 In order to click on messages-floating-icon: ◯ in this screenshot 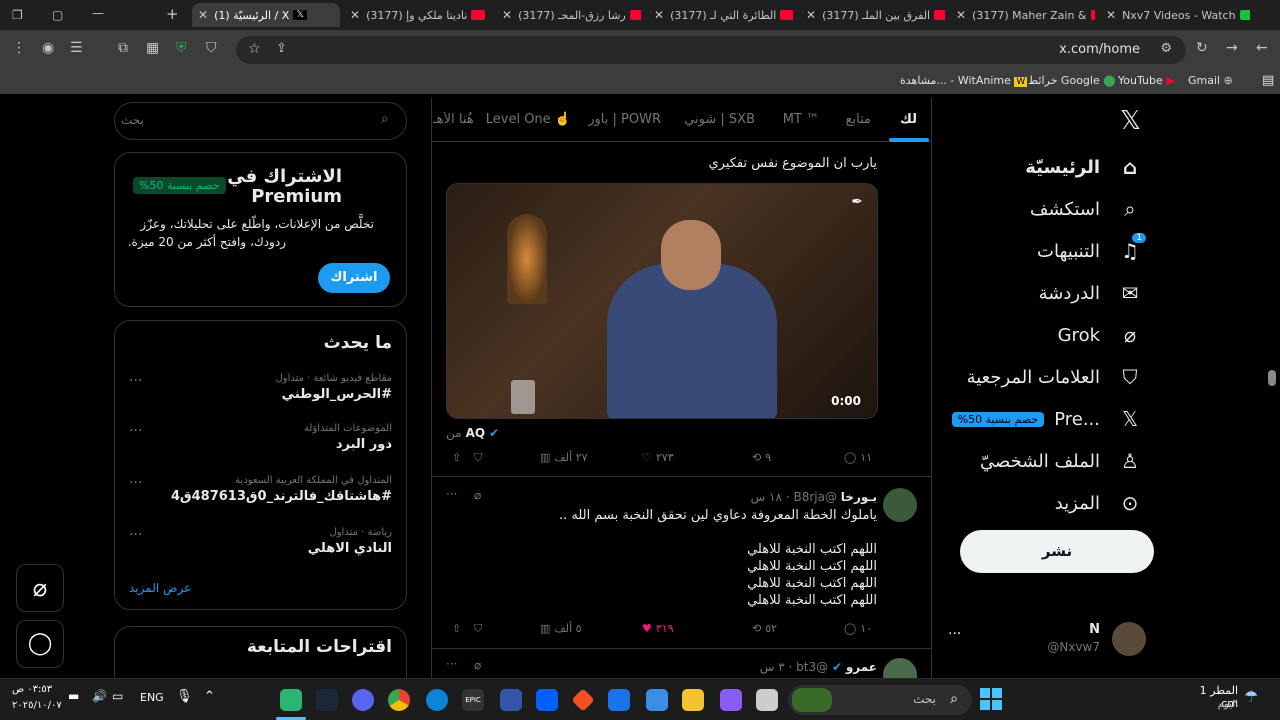, I will do `click(40, 644)`.